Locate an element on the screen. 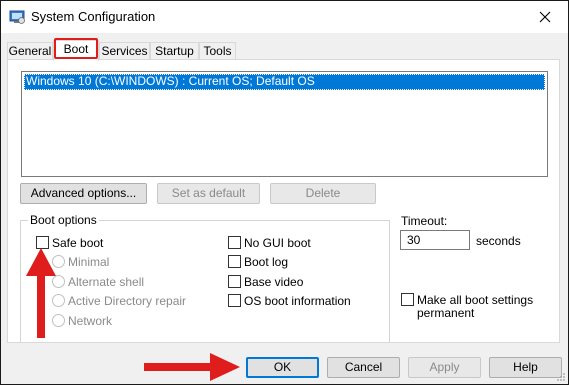 This screenshot has height=385, width=569. minimal-radio: Minimal is located at coordinates (80, 262).